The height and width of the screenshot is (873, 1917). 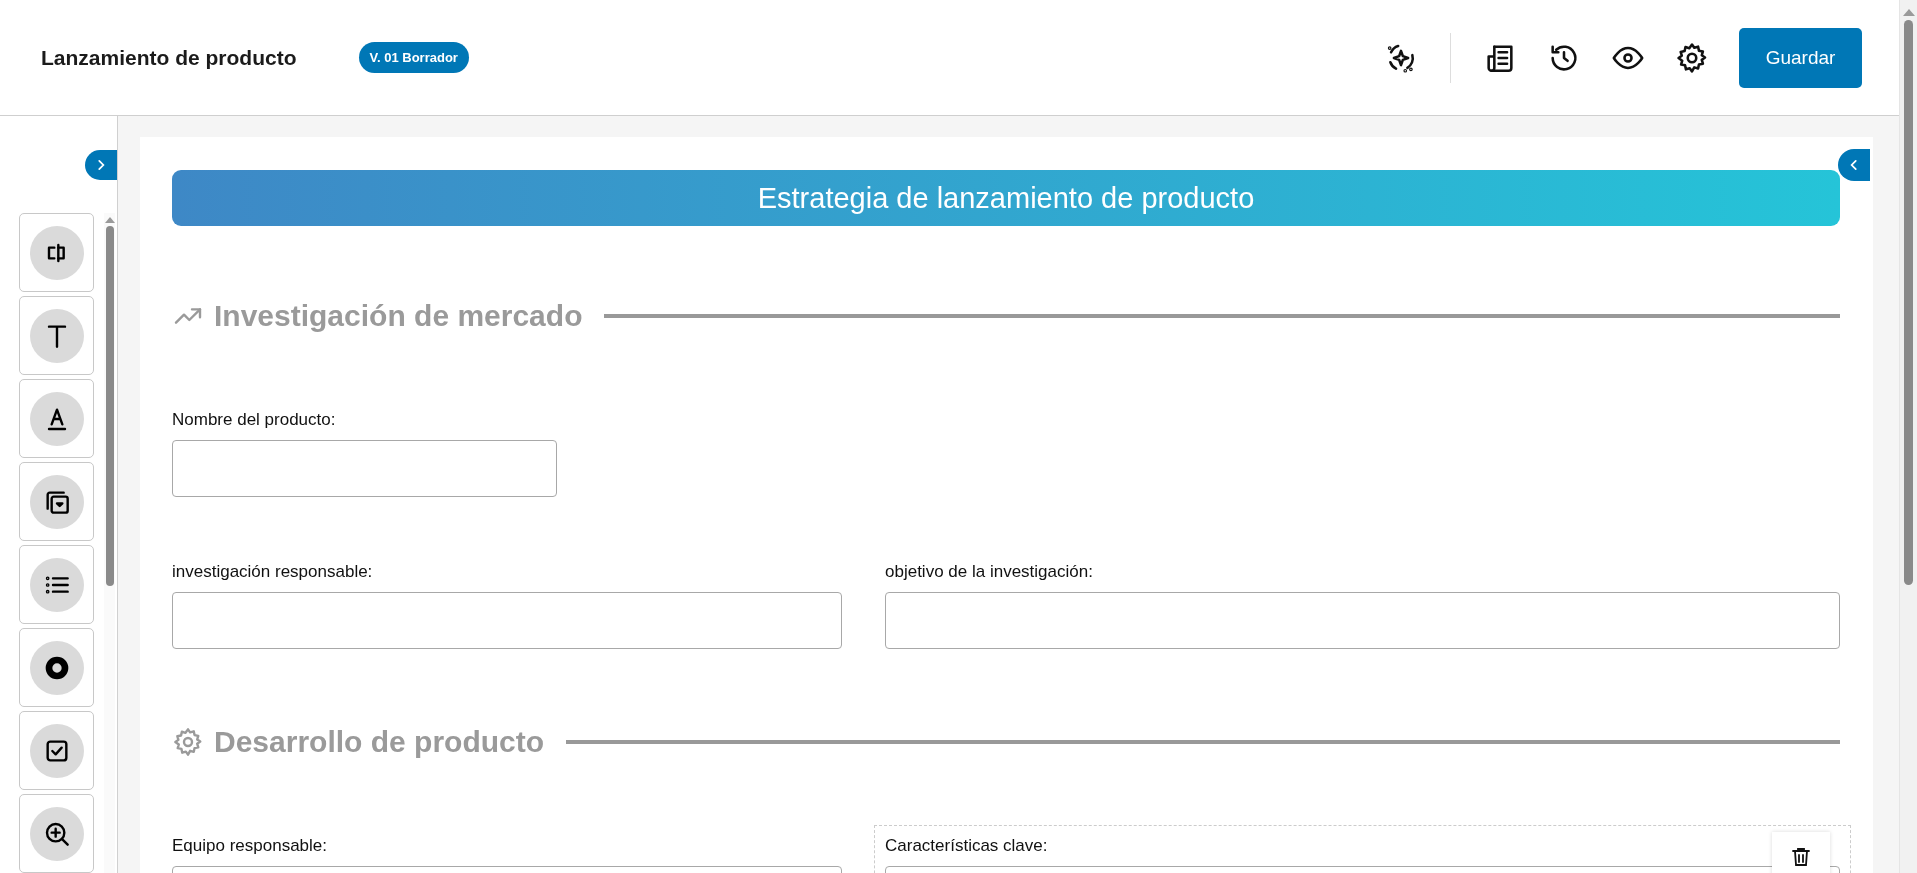 What do you see at coordinates (272, 572) in the screenshot?
I see `field-label: investigación responsable:` at bounding box center [272, 572].